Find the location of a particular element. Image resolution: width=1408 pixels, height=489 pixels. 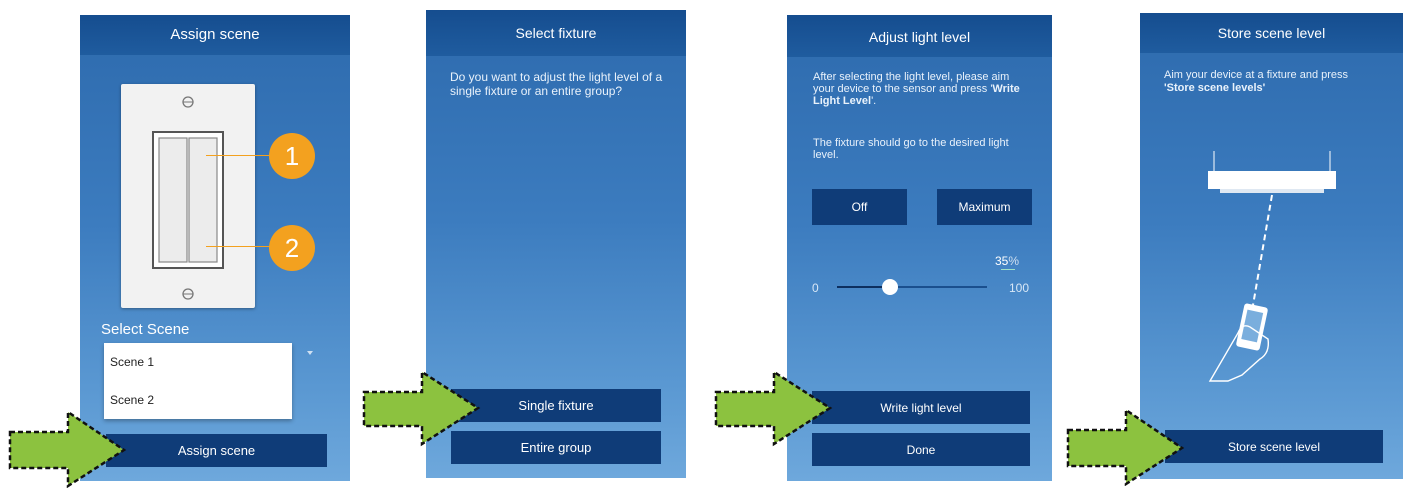

slider-value: 35 is located at coordinates (1002, 261).